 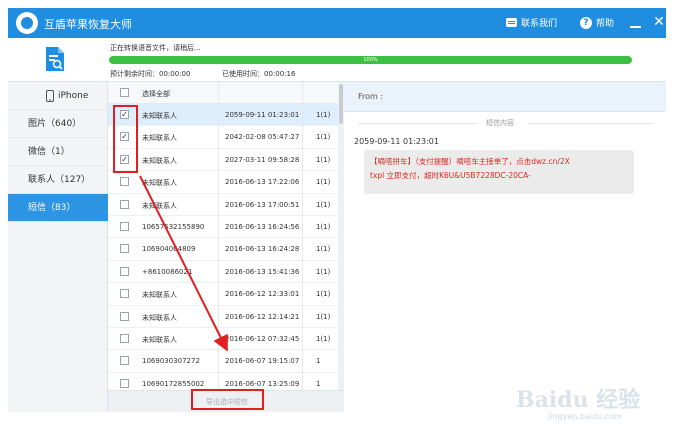 I want to click on row-date: 2016-06-07 19:15:07, so click(x=262, y=361).